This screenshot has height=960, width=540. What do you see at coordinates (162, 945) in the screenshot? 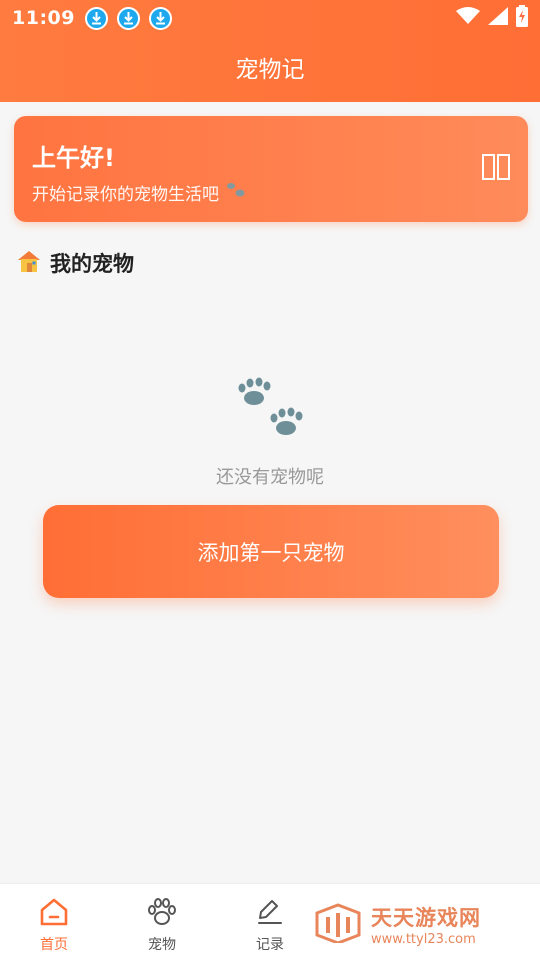
I see `nav-label-pets: 宠物` at bounding box center [162, 945].